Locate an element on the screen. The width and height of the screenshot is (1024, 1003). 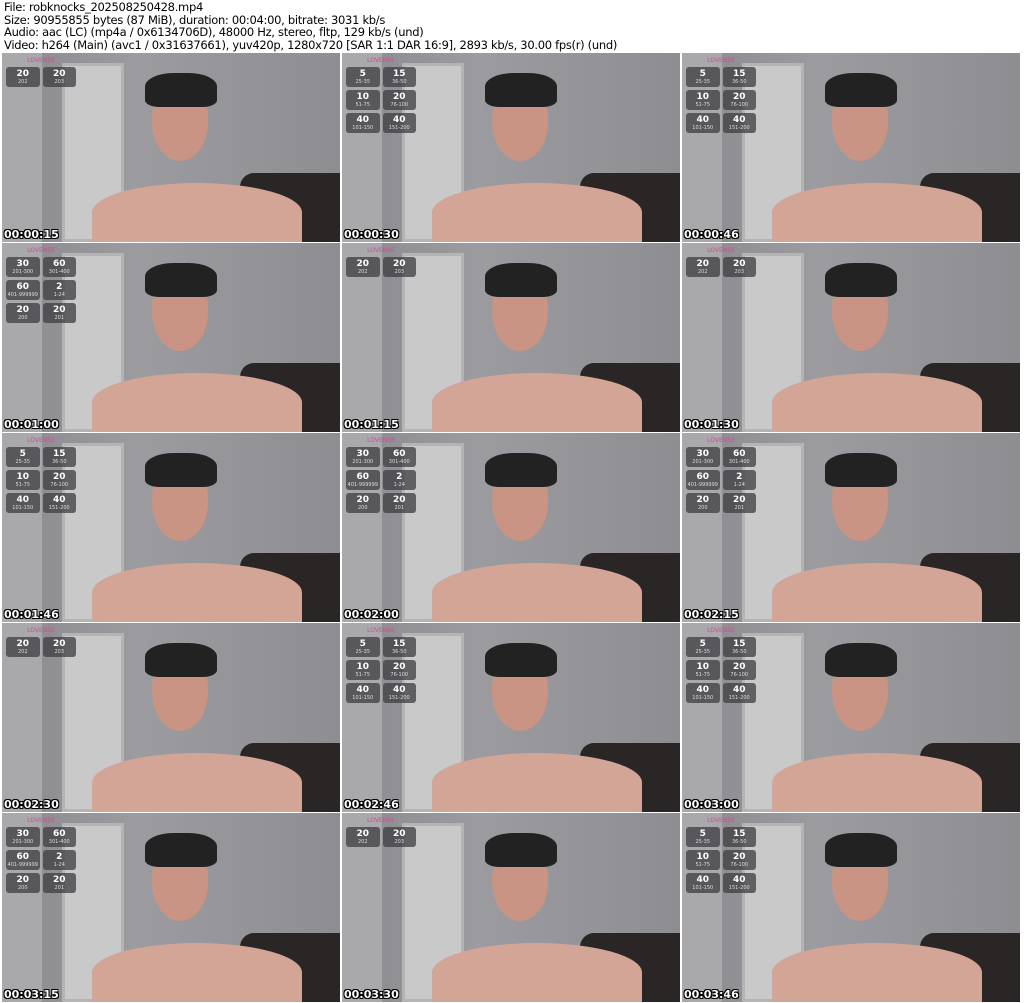
tip-range: 301-400 is located at coordinates (399, 462).